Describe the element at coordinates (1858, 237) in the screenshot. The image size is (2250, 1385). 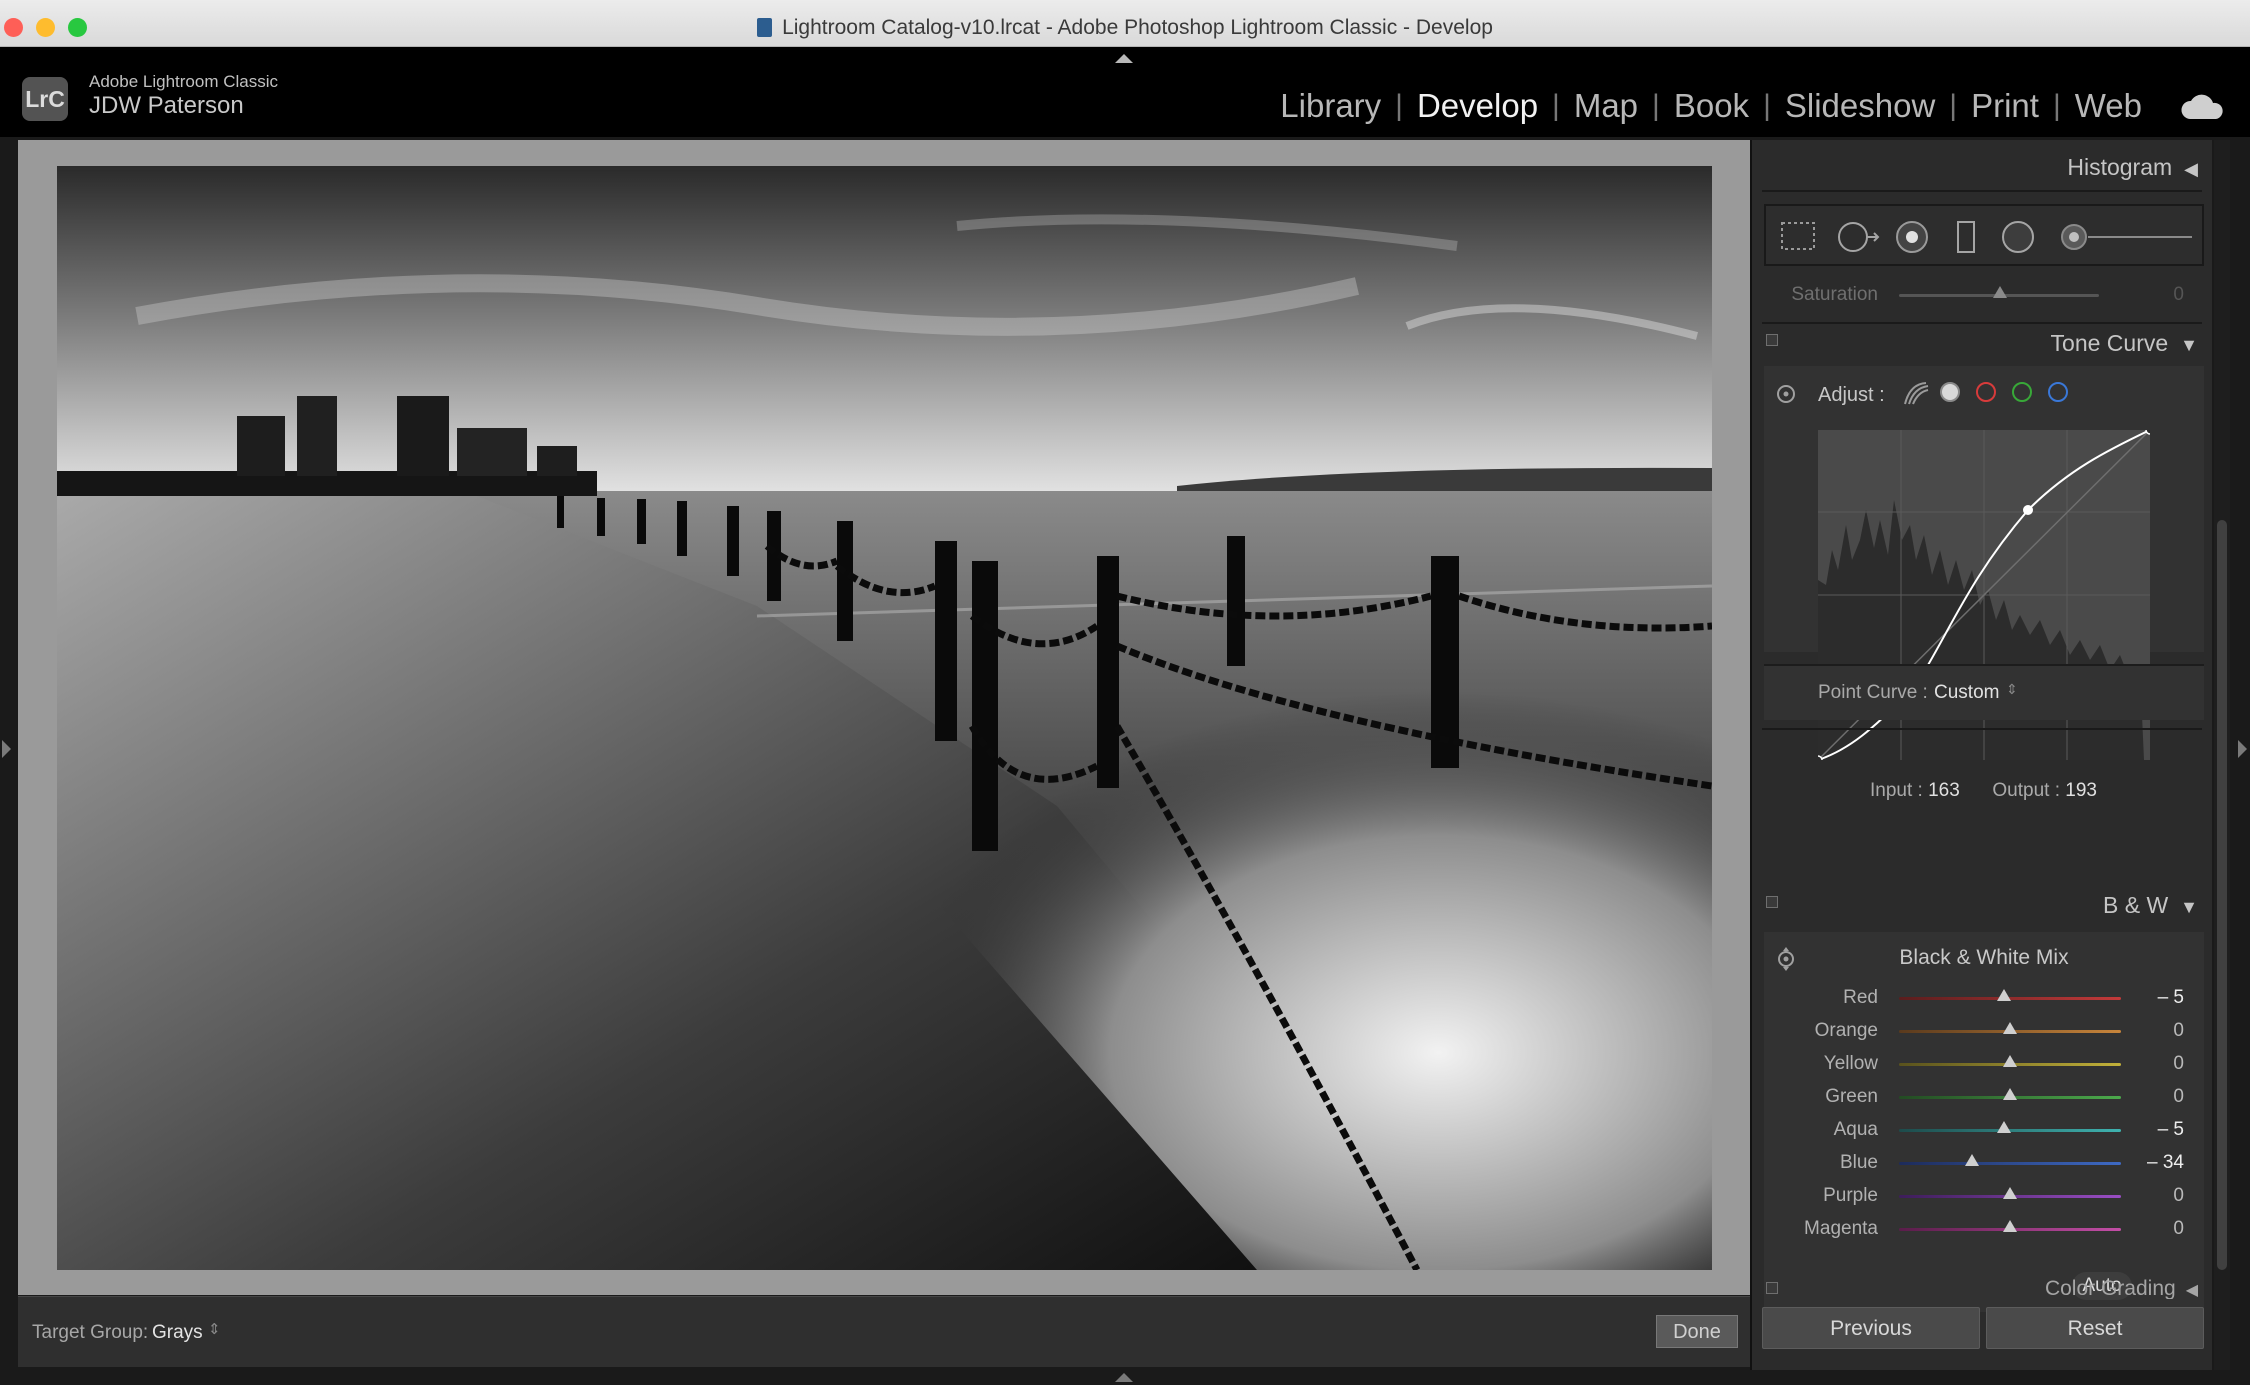
I see `spot-removal-icon` at that location.